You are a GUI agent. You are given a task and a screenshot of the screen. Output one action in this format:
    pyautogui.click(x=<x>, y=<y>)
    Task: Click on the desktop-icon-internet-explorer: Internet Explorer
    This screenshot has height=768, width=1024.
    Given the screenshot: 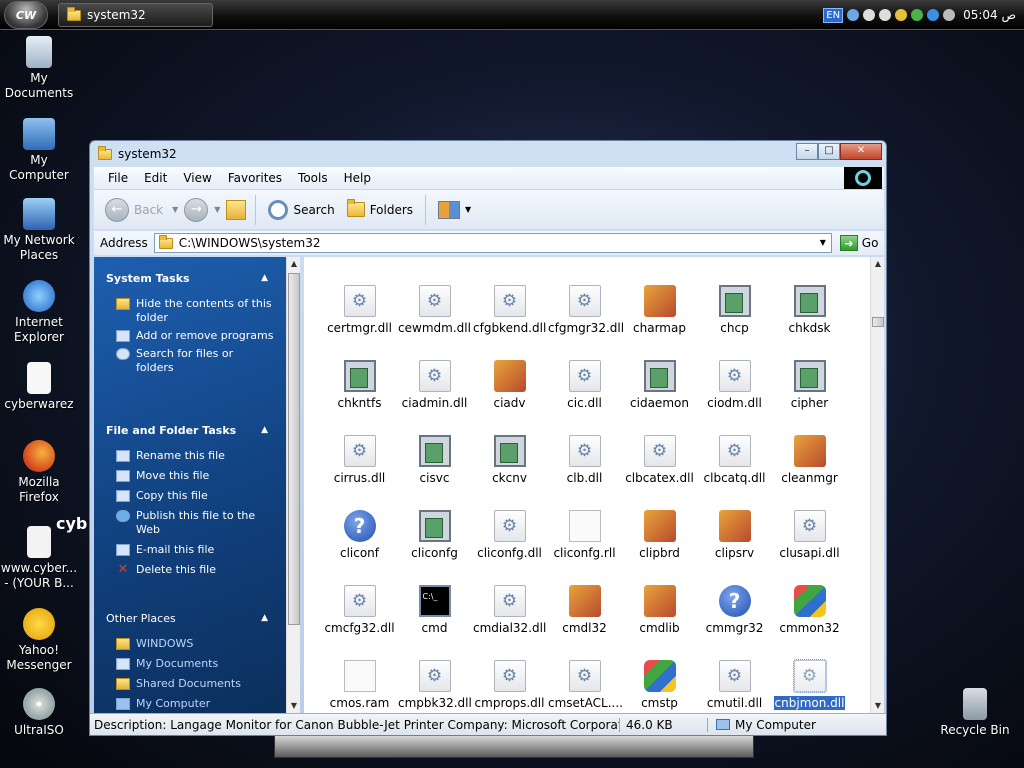 What is the action you would take?
    pyautogui.click(x=39, y=312)
    